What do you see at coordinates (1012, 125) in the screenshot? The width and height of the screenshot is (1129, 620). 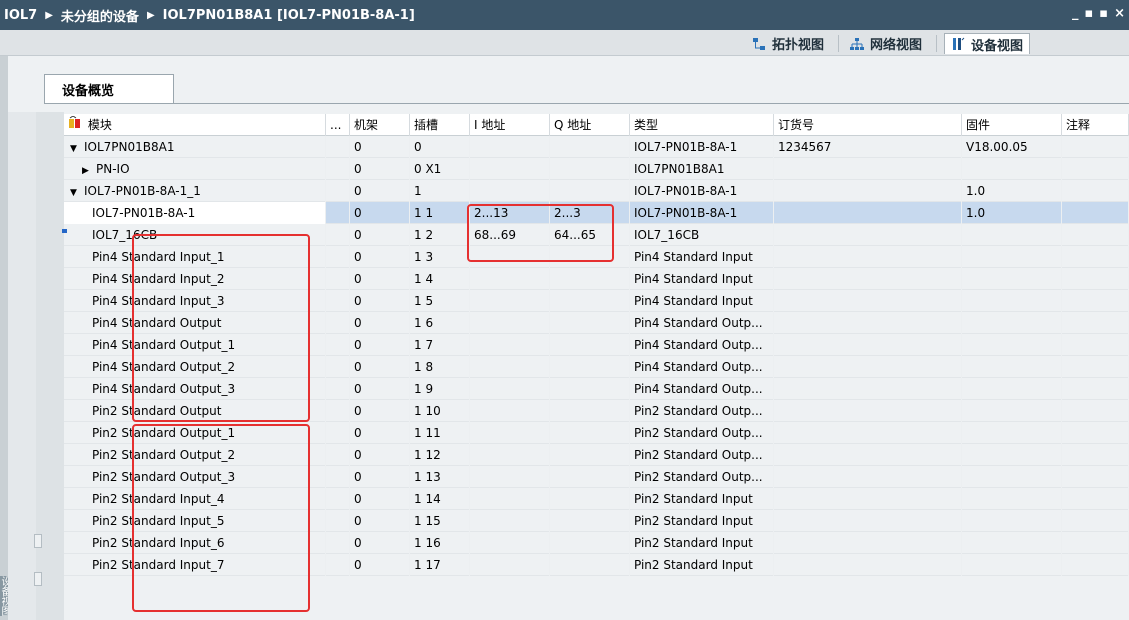 I see `column-firmware: 固件` at bounding box center [1012, 125].